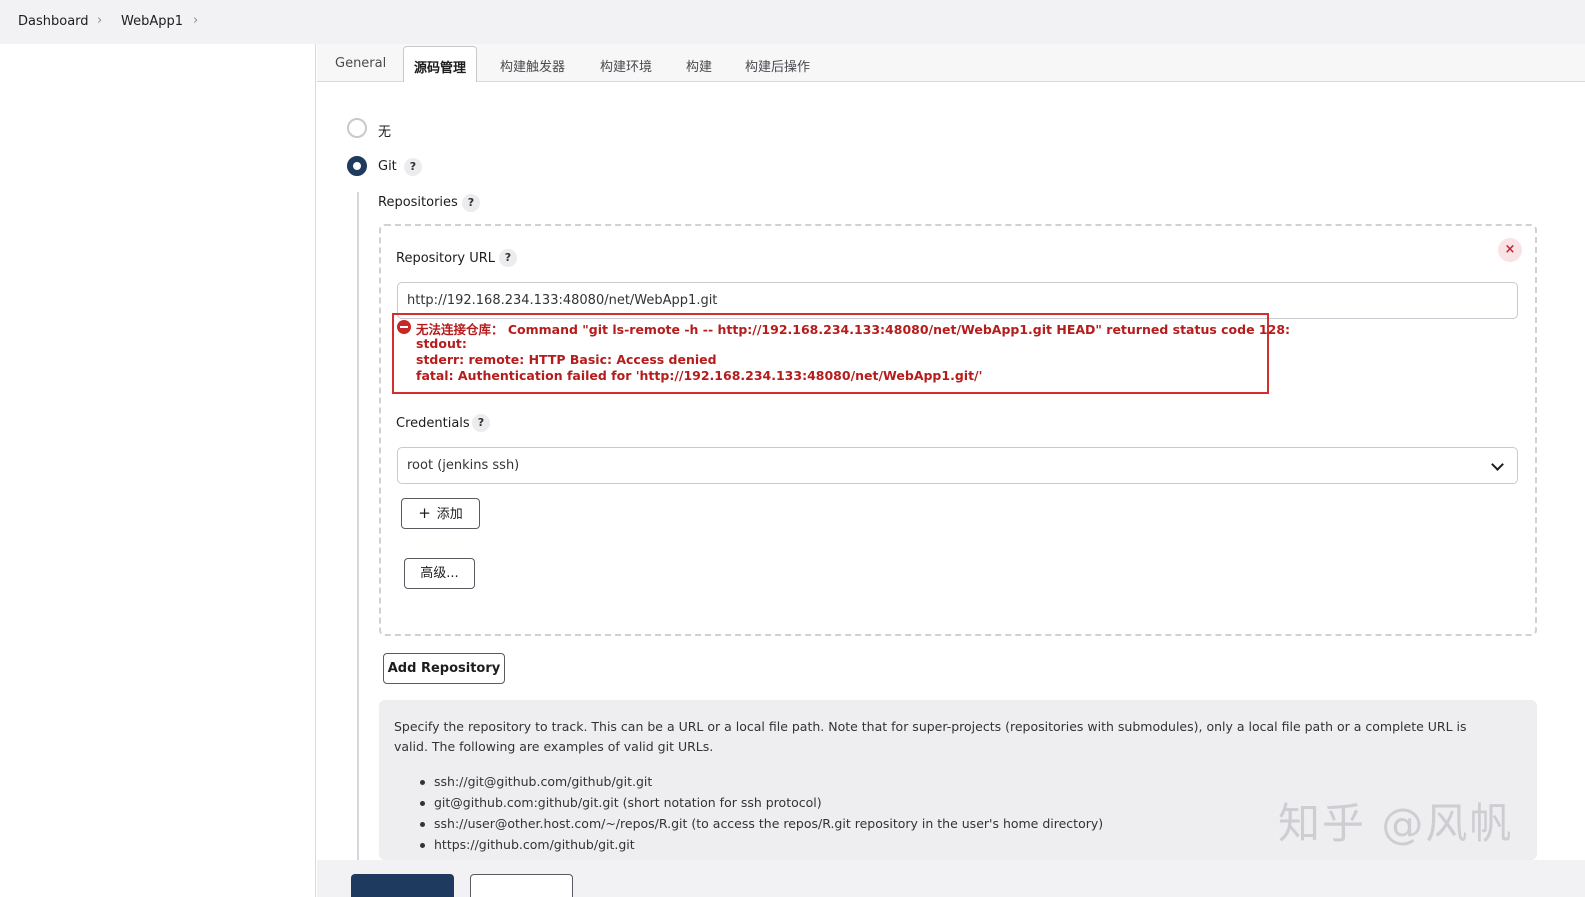  I want to click on plus-icon: +, so click(424, 513).